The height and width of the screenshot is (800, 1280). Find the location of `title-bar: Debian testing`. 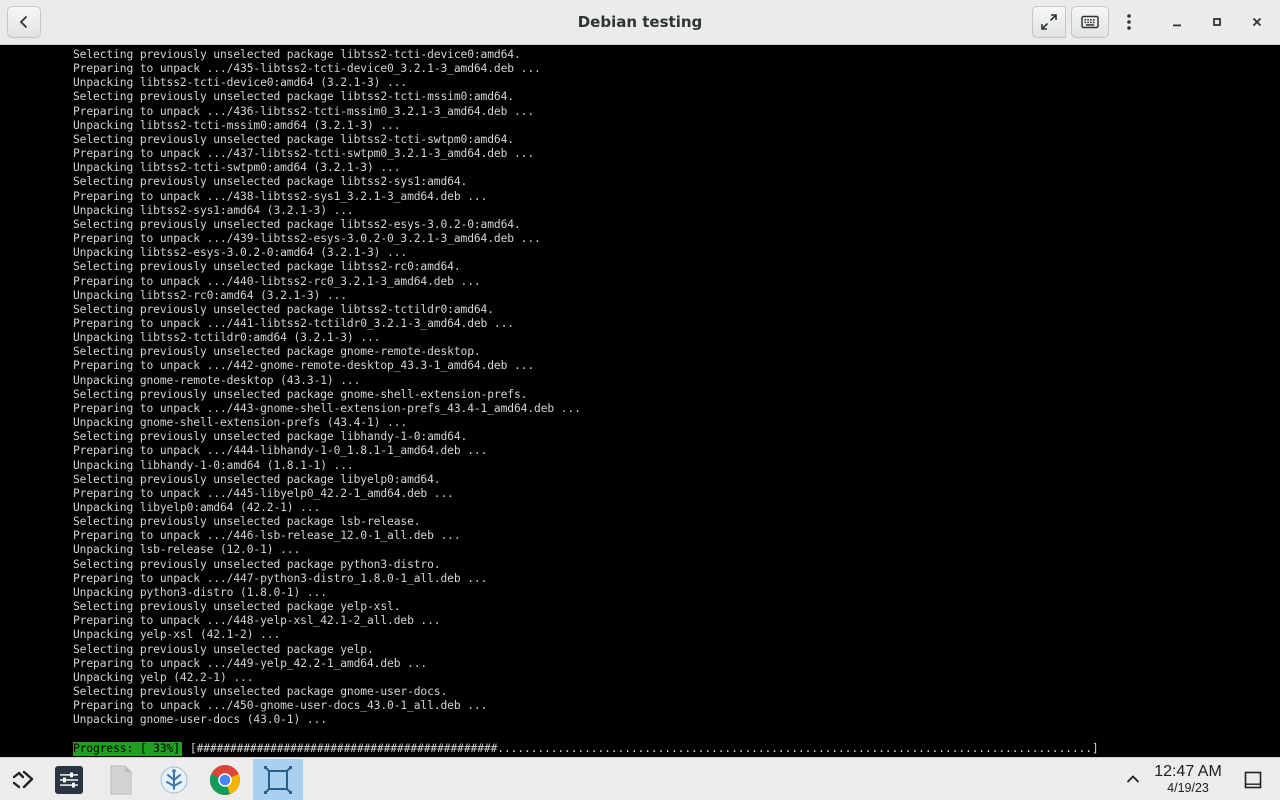

title-bar: Debian testing is located at coordinates (640, 22).